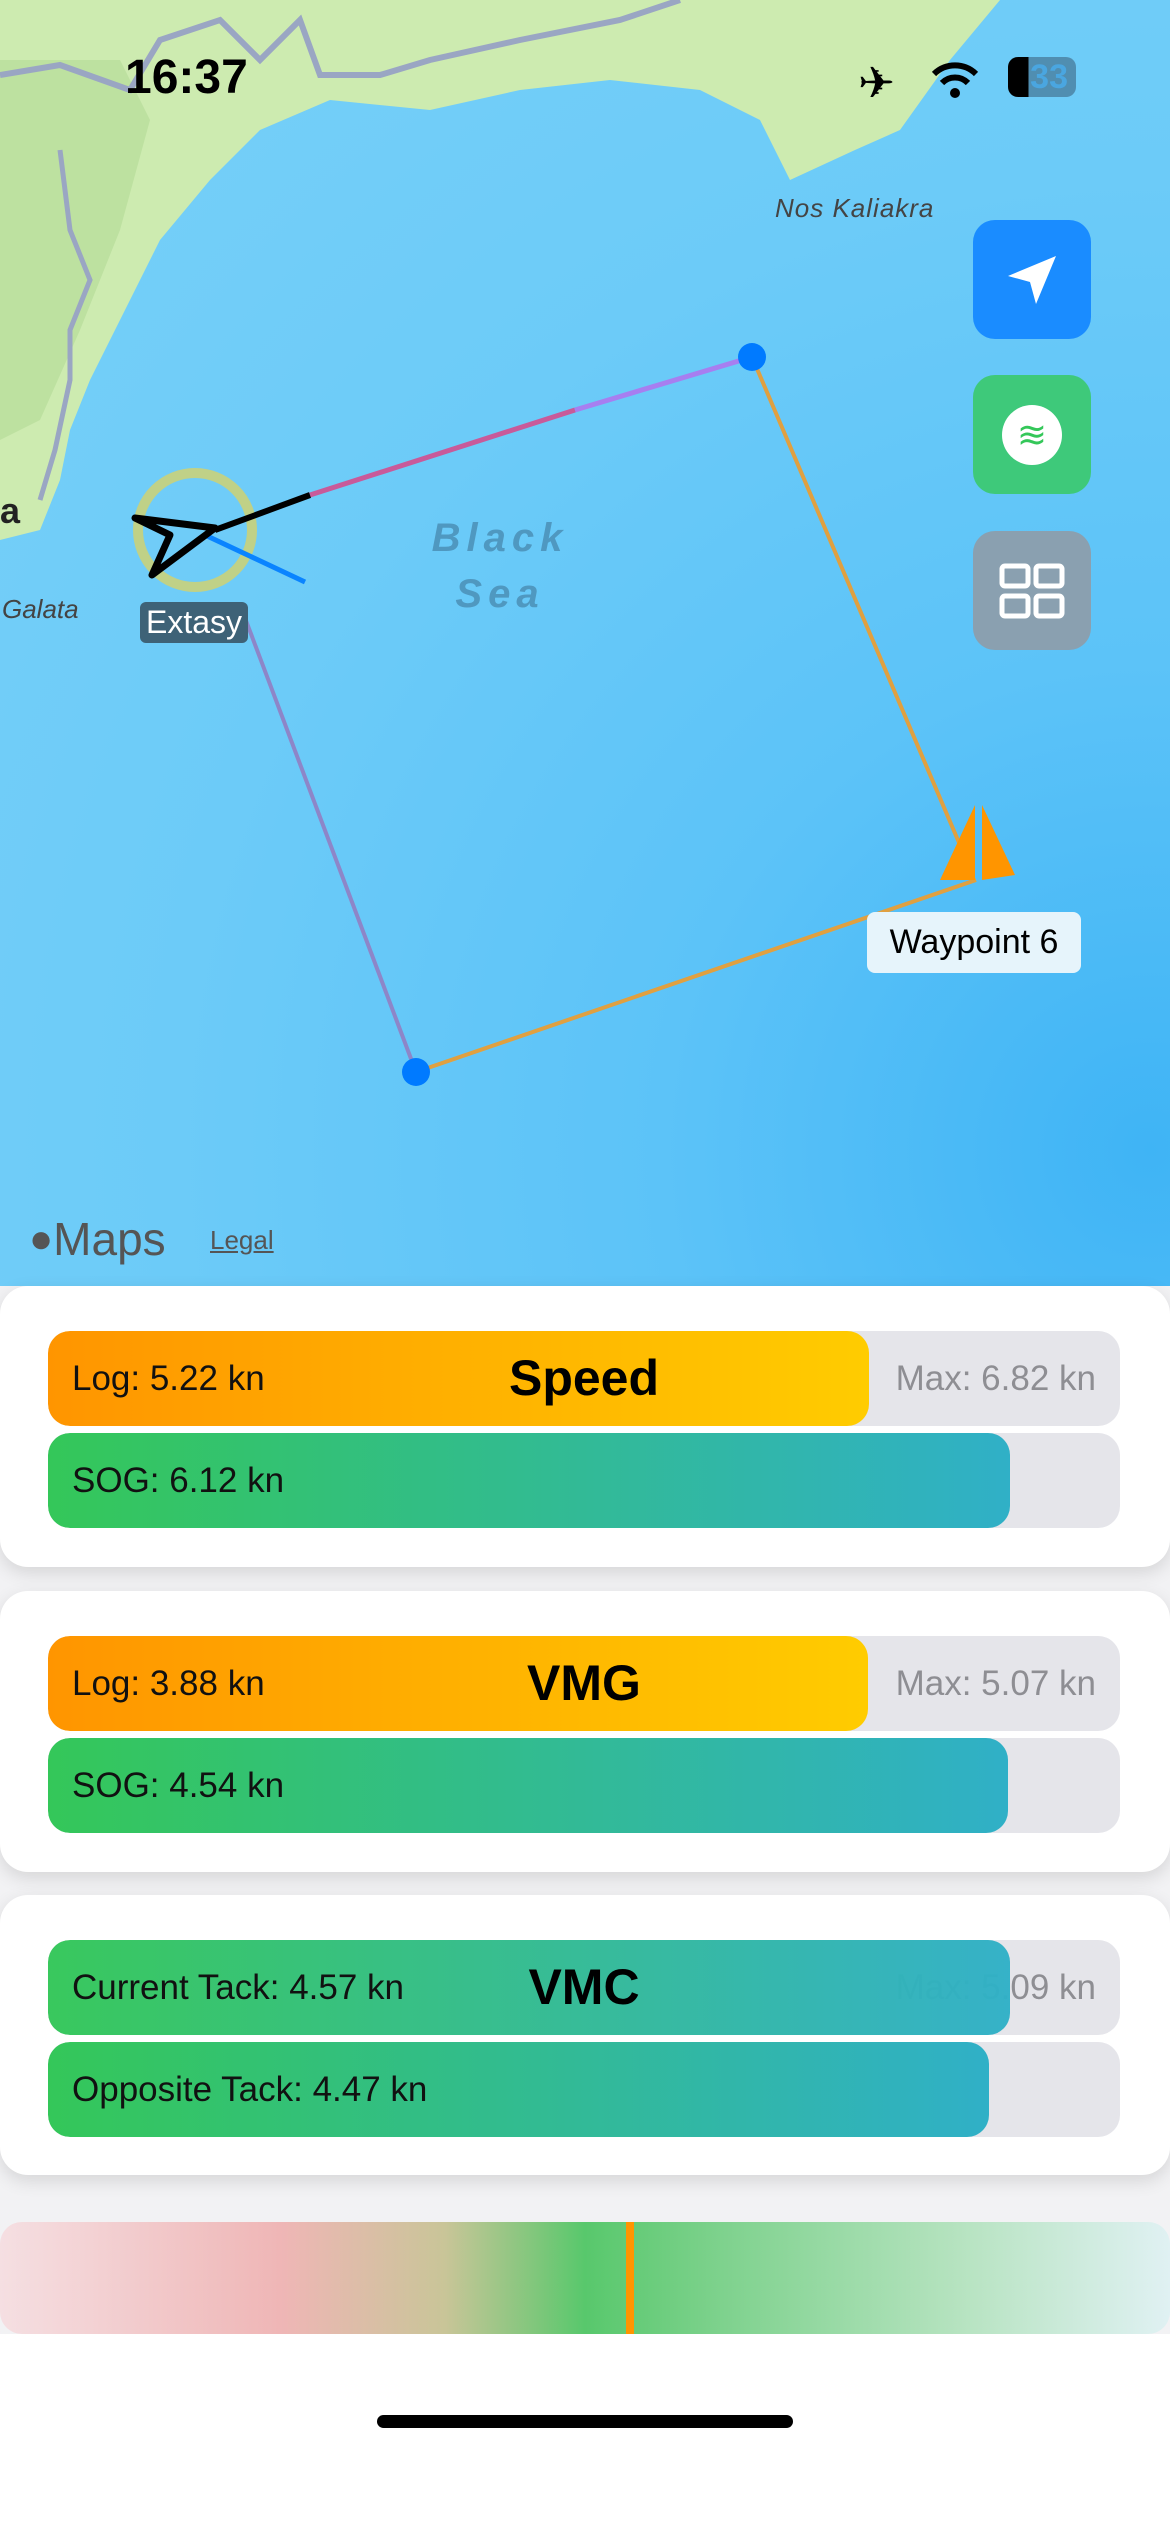 The height and width of the screenshot is (2532, 1170). What do you see at coordinates (584, 1480) in the screenshot?
I see `speed-sog-bar: SOG: 6.12 kn` at bounding box center [584, 1480].